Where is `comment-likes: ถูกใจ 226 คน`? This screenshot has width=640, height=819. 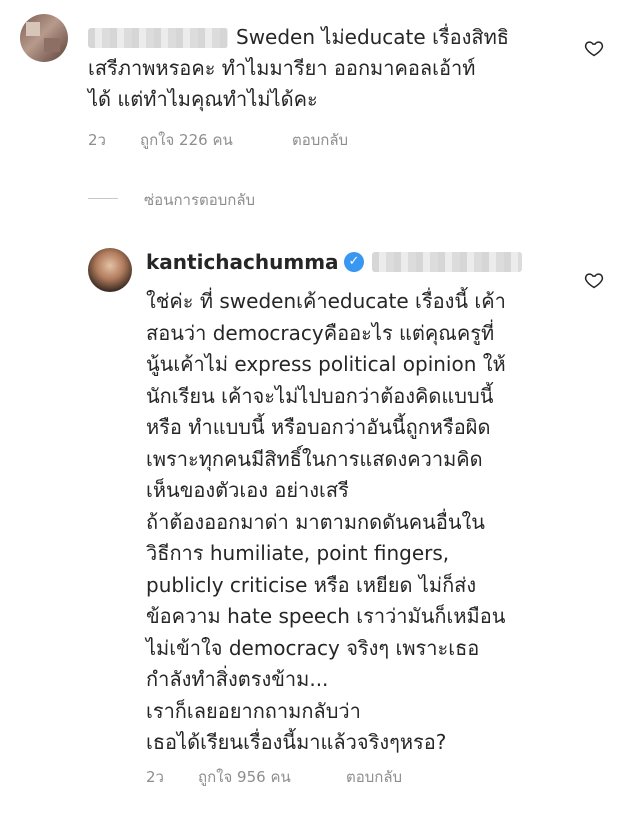 comment-likes: ถูกใจ 226 คน is located at coordinates (186, 140).